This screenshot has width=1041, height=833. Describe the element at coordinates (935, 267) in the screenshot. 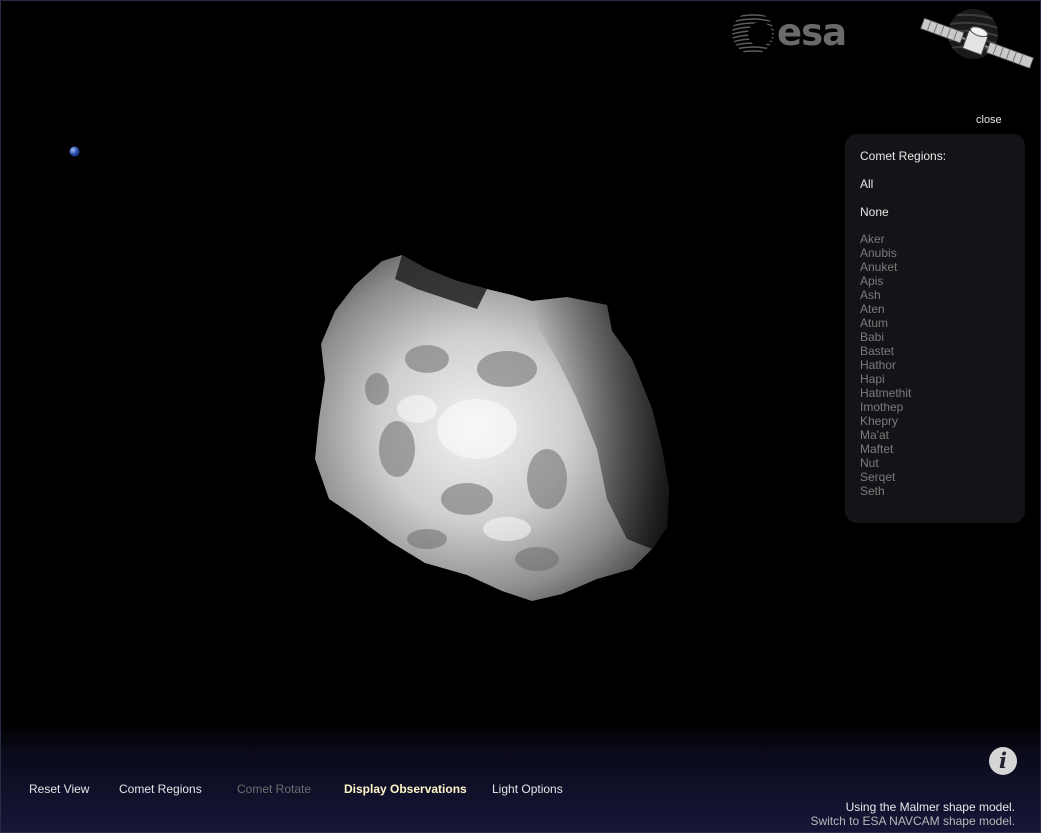

I see `region-item: Anuket` at that location.